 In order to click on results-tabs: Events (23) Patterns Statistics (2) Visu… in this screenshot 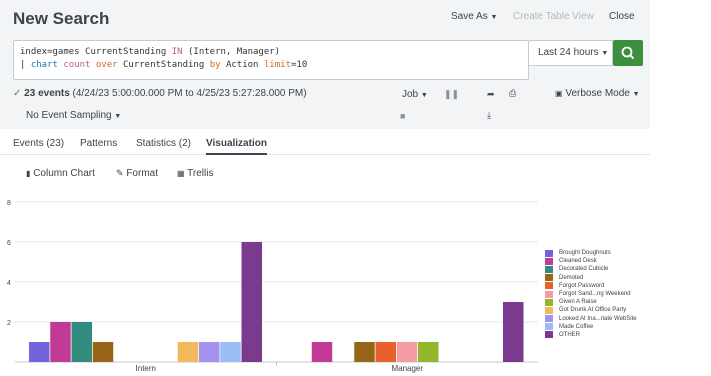, I will do `click(325, 145)`.